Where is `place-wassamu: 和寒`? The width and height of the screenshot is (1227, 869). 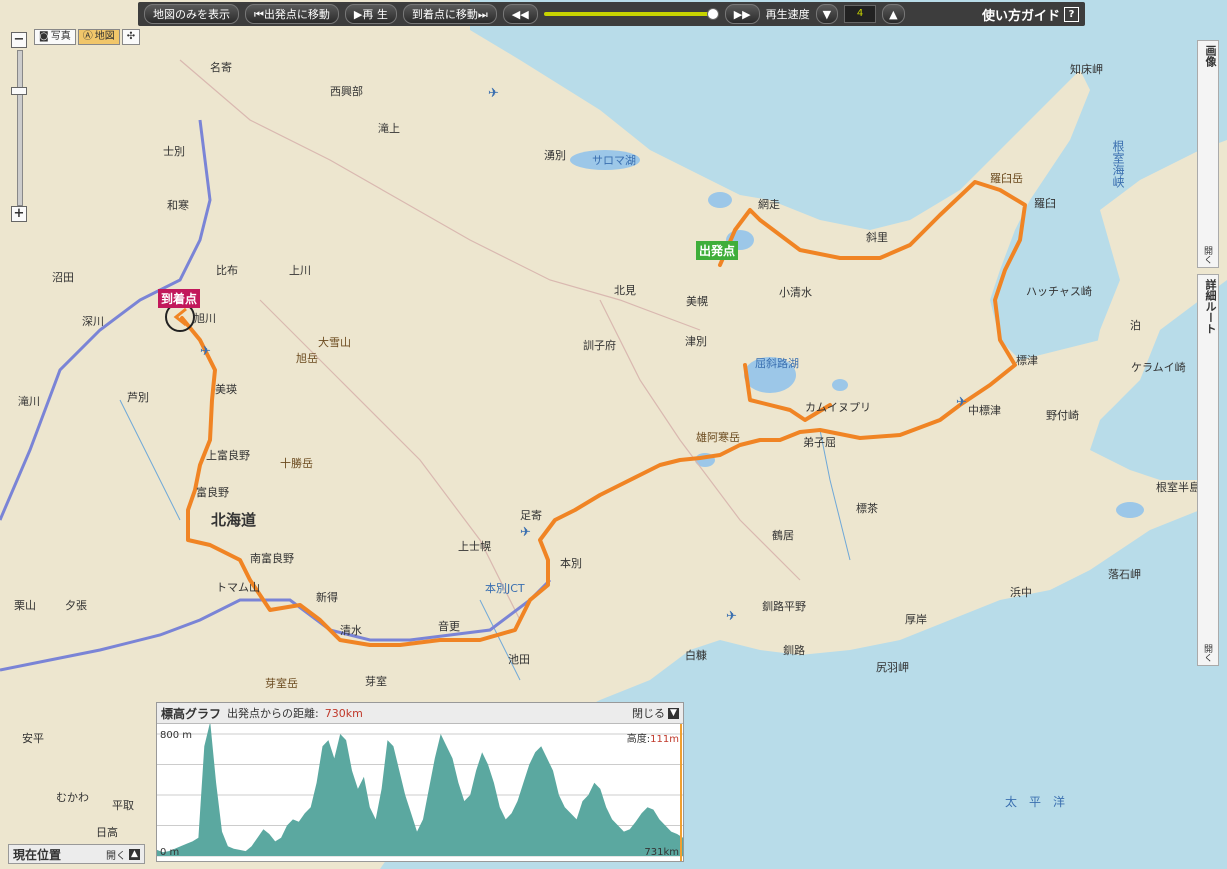 place-wassamu: 和寒 is located at coordinates (178, 205).